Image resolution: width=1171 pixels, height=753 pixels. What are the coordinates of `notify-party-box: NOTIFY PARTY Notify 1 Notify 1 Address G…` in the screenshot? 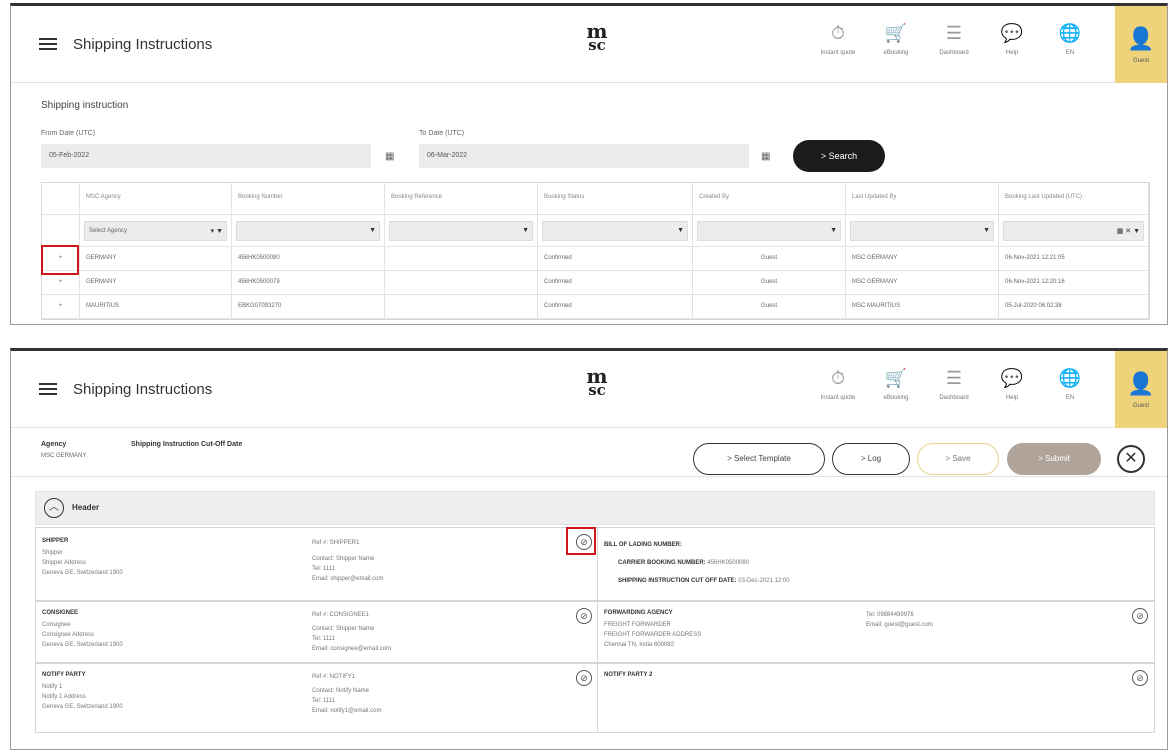 It's located at (316, 698).